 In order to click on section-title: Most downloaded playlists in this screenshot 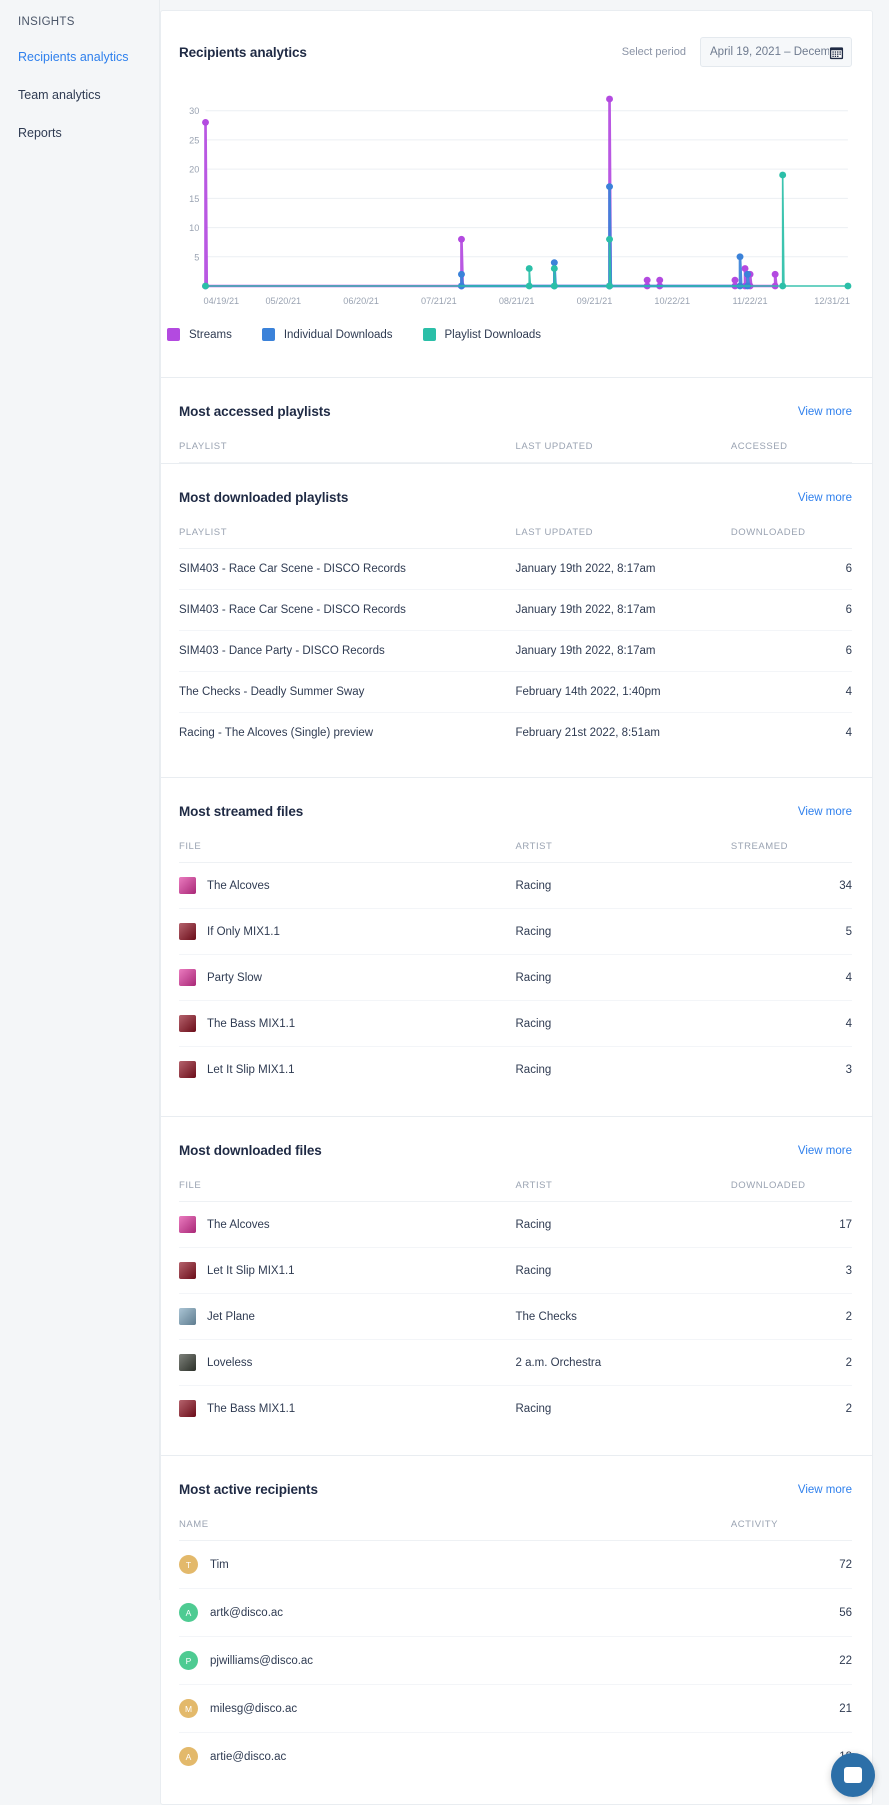, I will do `click(264, 497)`.